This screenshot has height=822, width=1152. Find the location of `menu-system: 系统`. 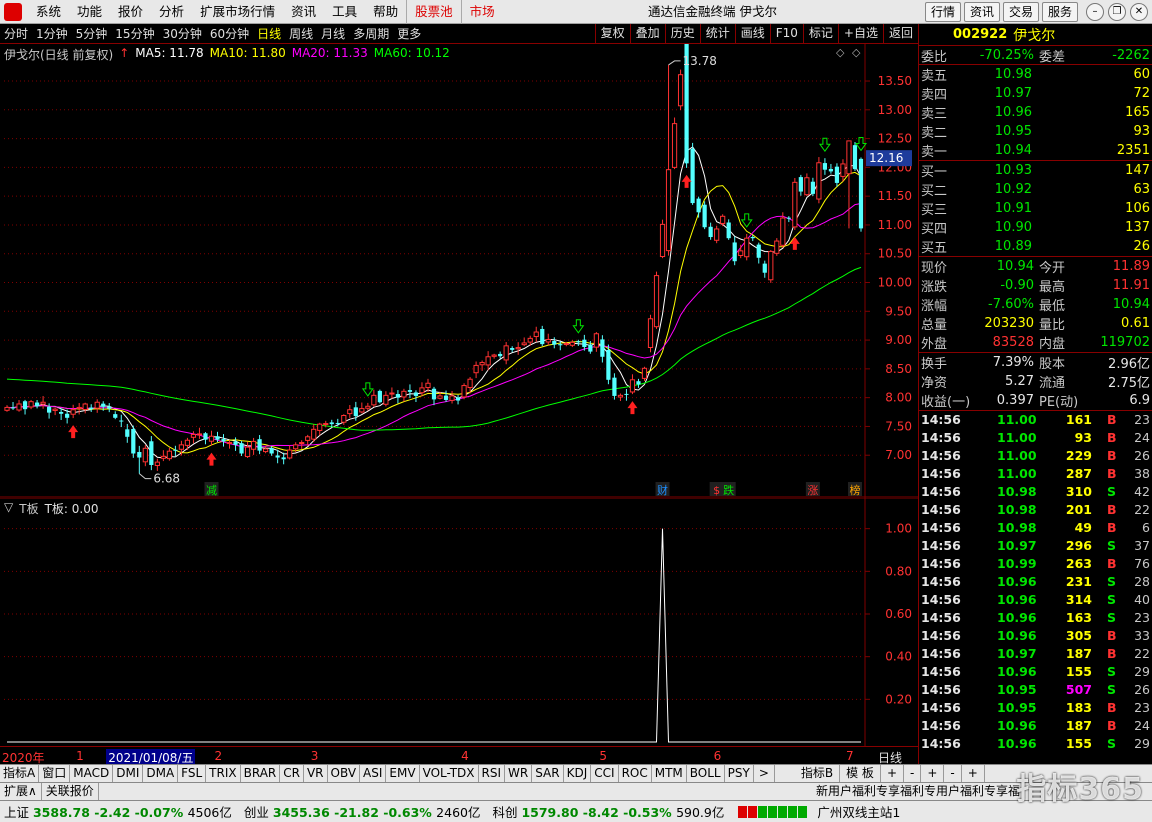

menu-system: 系统 is located at coordinates (48, 12).